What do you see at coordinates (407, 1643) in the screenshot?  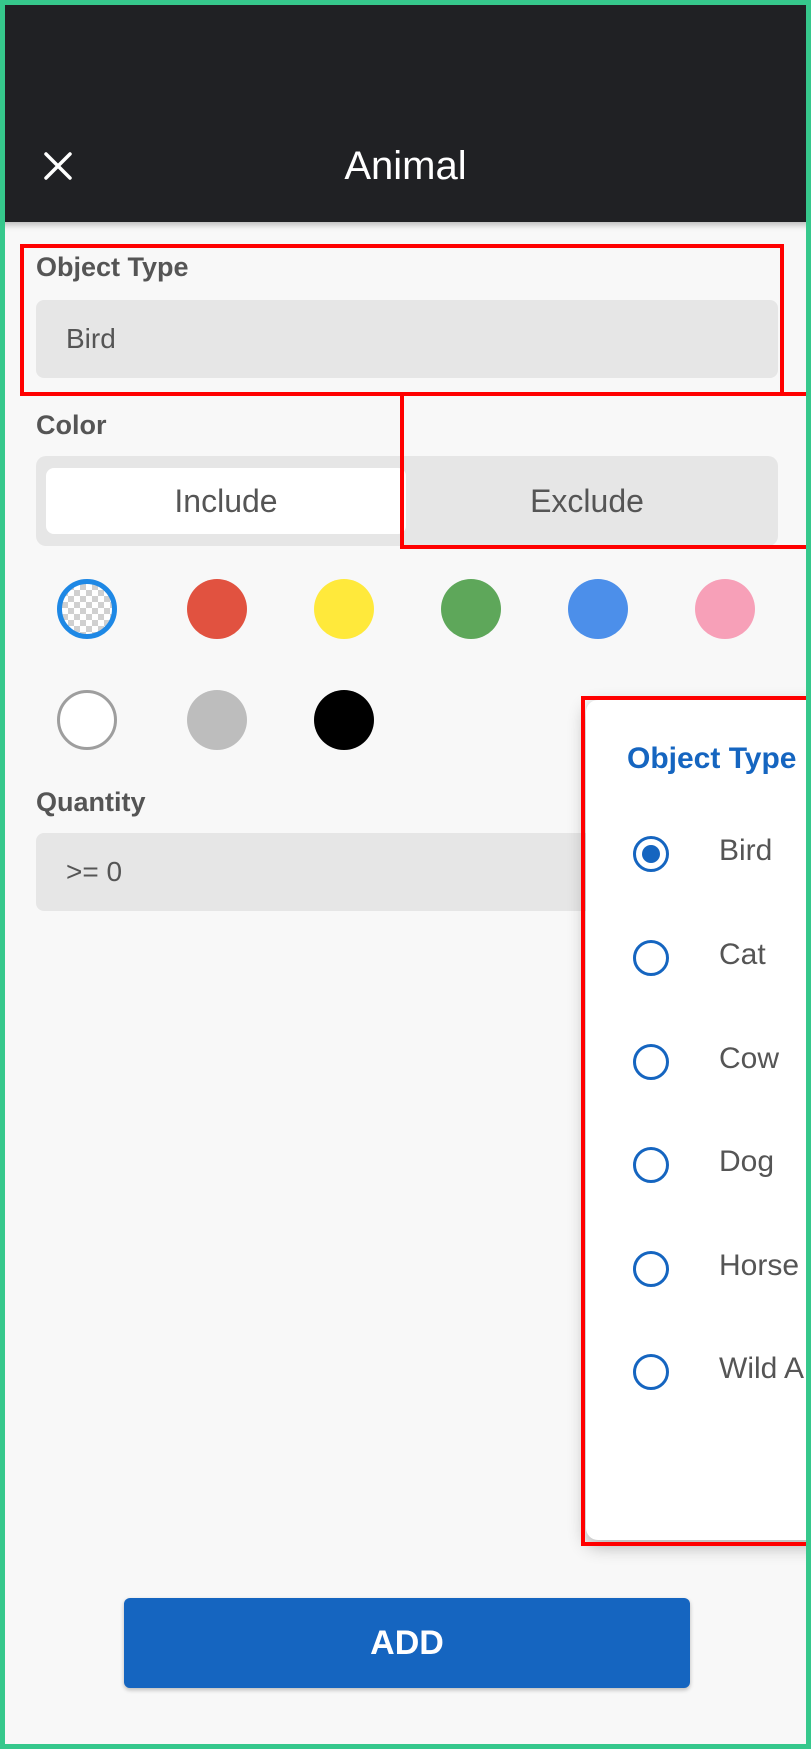 I see `add-button: ADD` at bounding box center [407, 1643].